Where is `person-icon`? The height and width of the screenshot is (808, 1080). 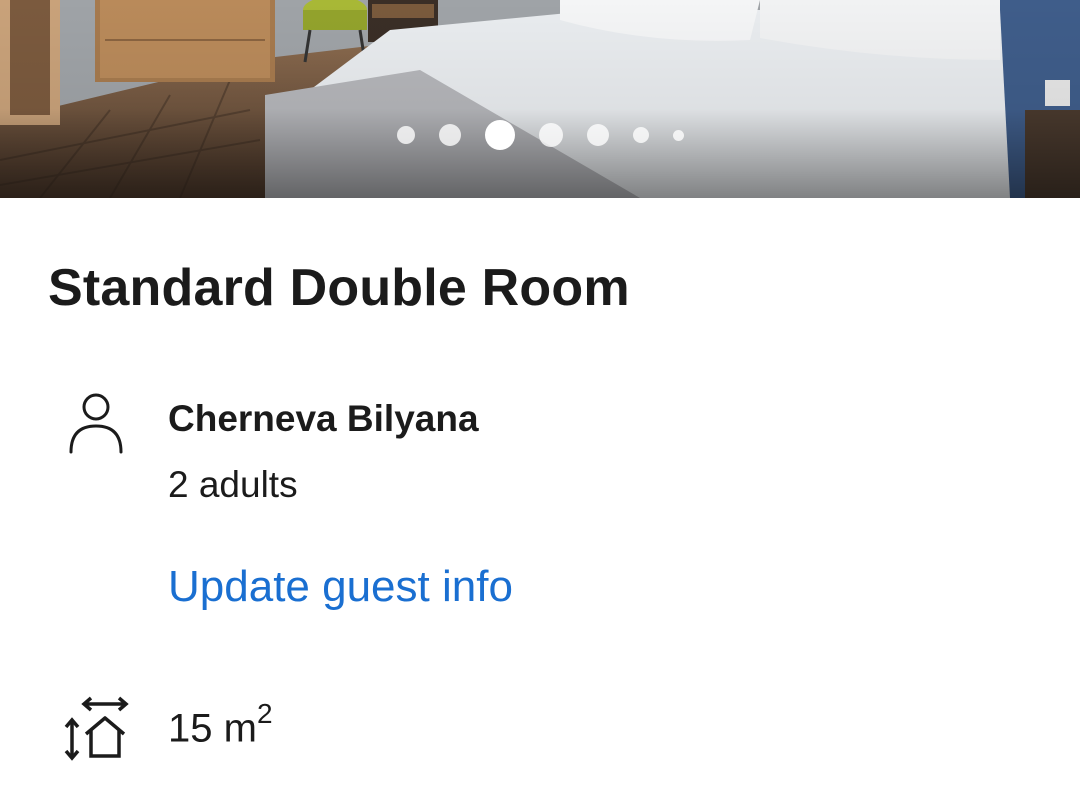
person-icon is located at coordinates (96, 423).